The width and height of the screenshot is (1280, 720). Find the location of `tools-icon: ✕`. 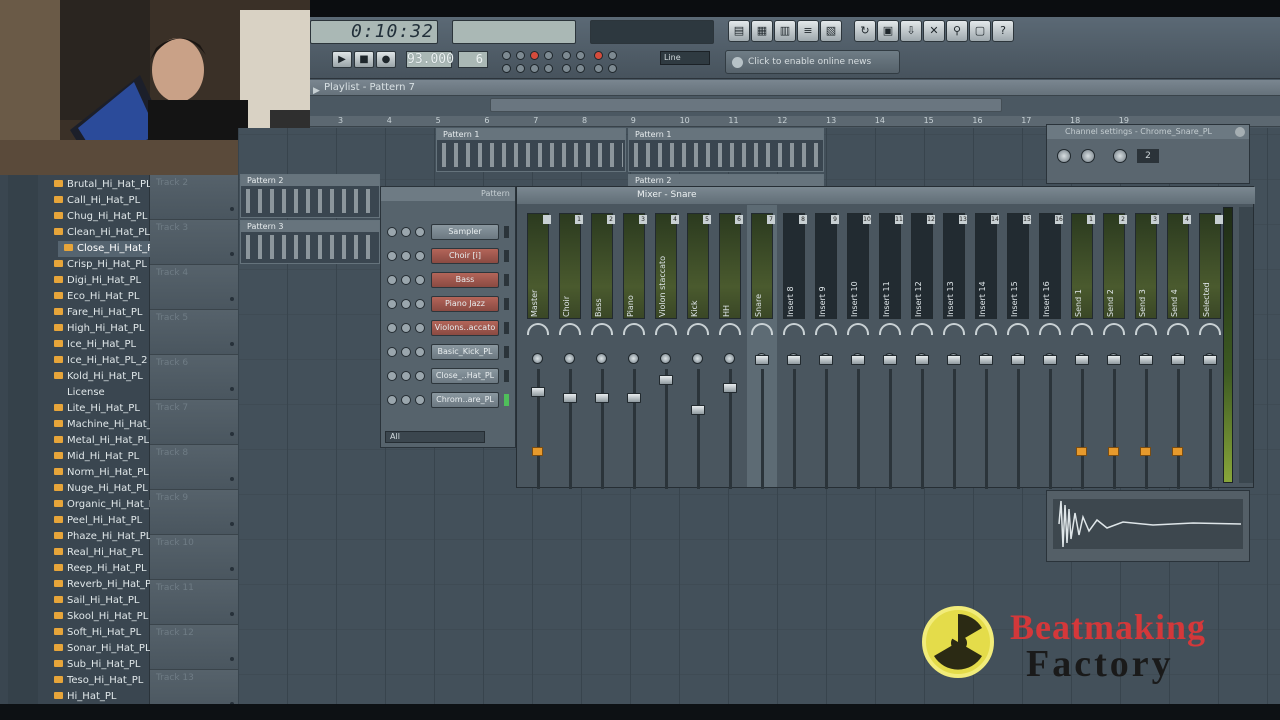

tools-icon: ✕ is located at coordinates (934, 31).